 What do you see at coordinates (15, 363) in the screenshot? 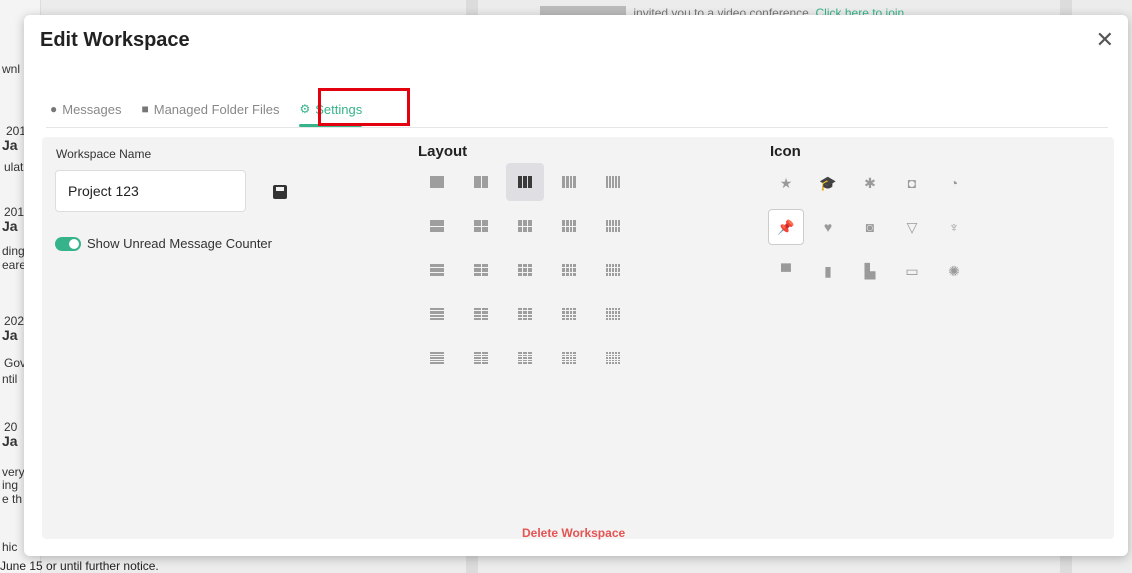
I see `background-snippet: Gov` at bounding box center [15, 363].